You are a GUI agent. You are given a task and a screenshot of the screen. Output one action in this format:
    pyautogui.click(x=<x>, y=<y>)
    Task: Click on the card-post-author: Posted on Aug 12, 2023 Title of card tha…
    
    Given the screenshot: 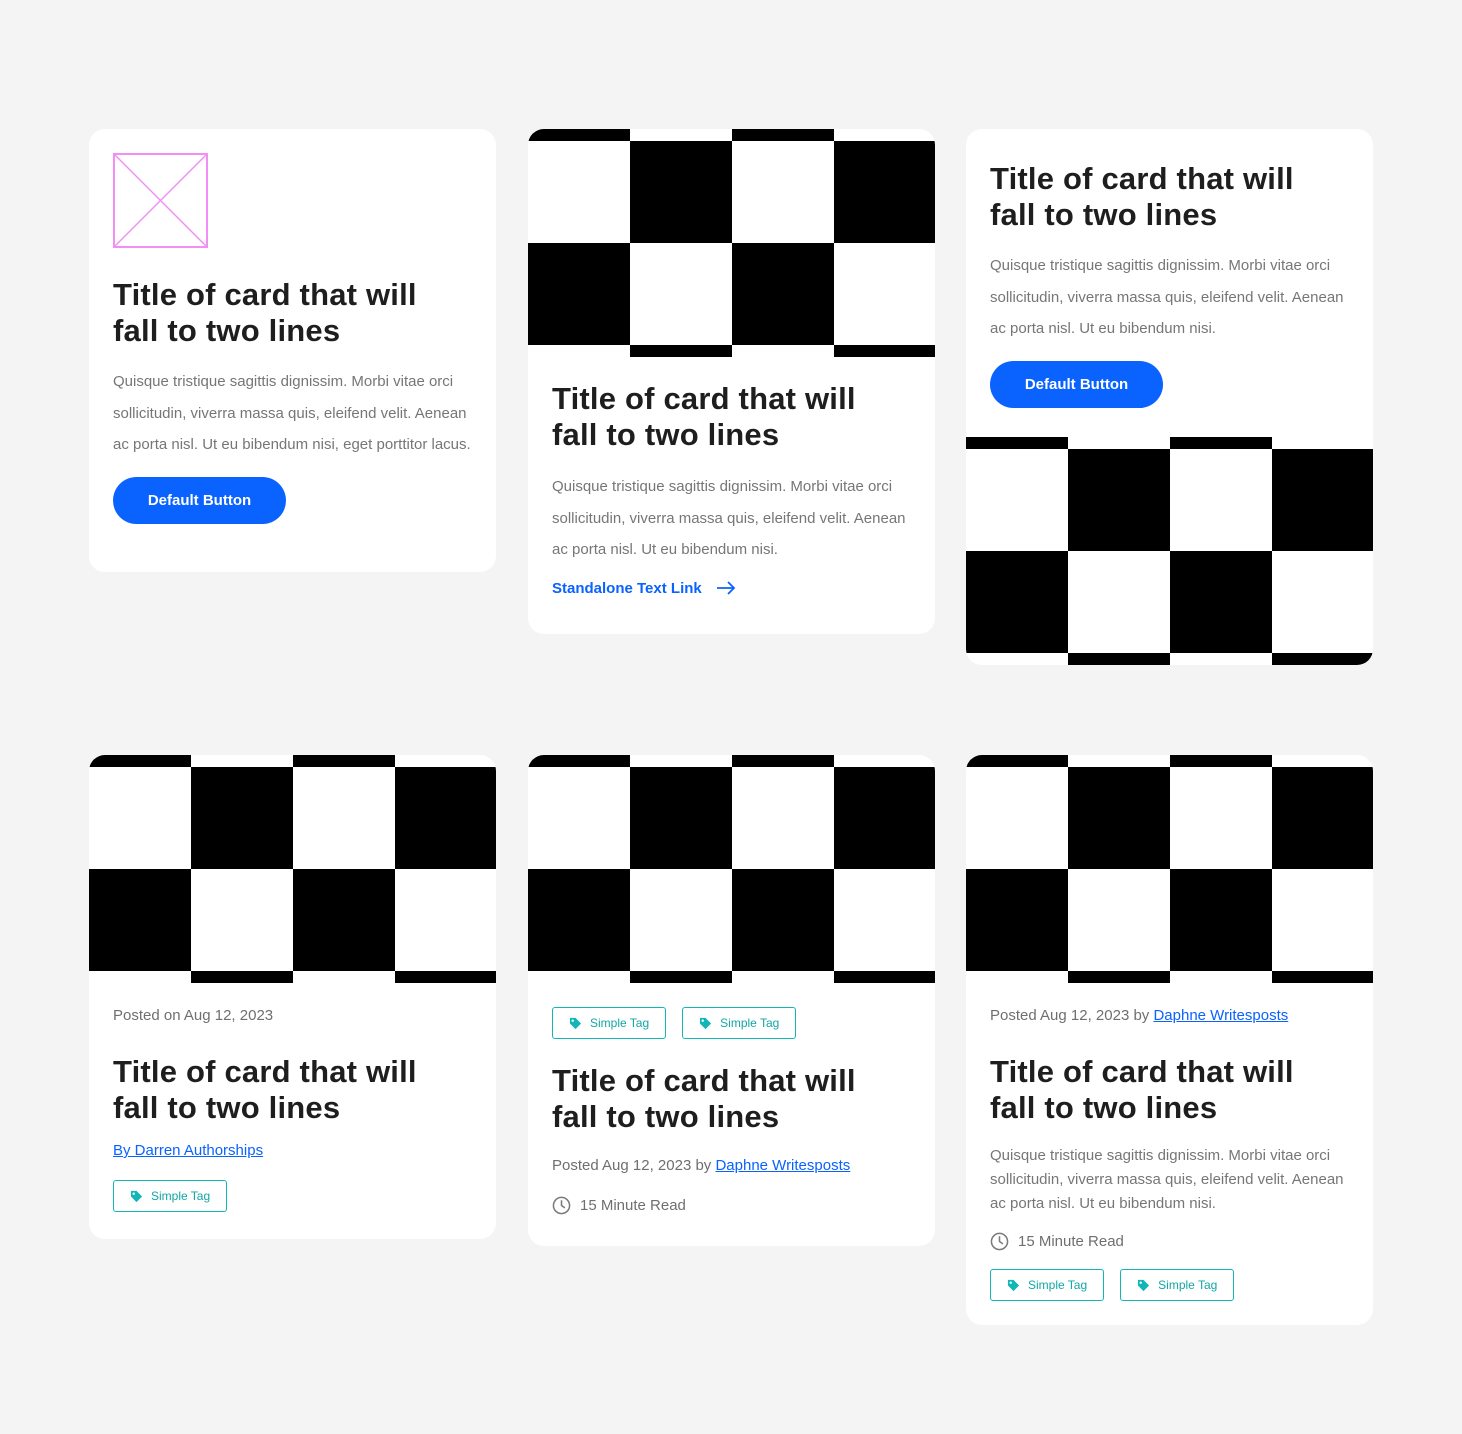 What is the action you would take?
    pyautogui.click(x=292, y=997)
    